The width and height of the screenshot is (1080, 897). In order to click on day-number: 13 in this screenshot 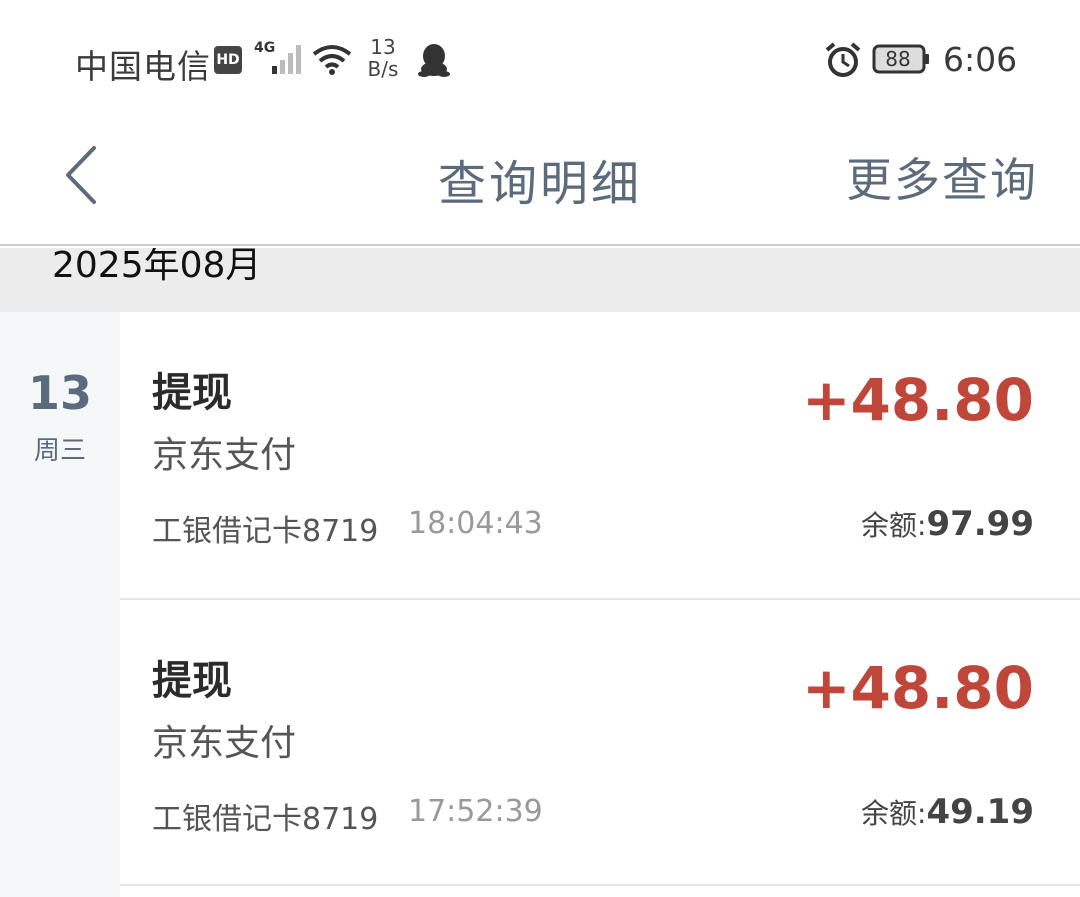, I will do `click(59, 393)`.